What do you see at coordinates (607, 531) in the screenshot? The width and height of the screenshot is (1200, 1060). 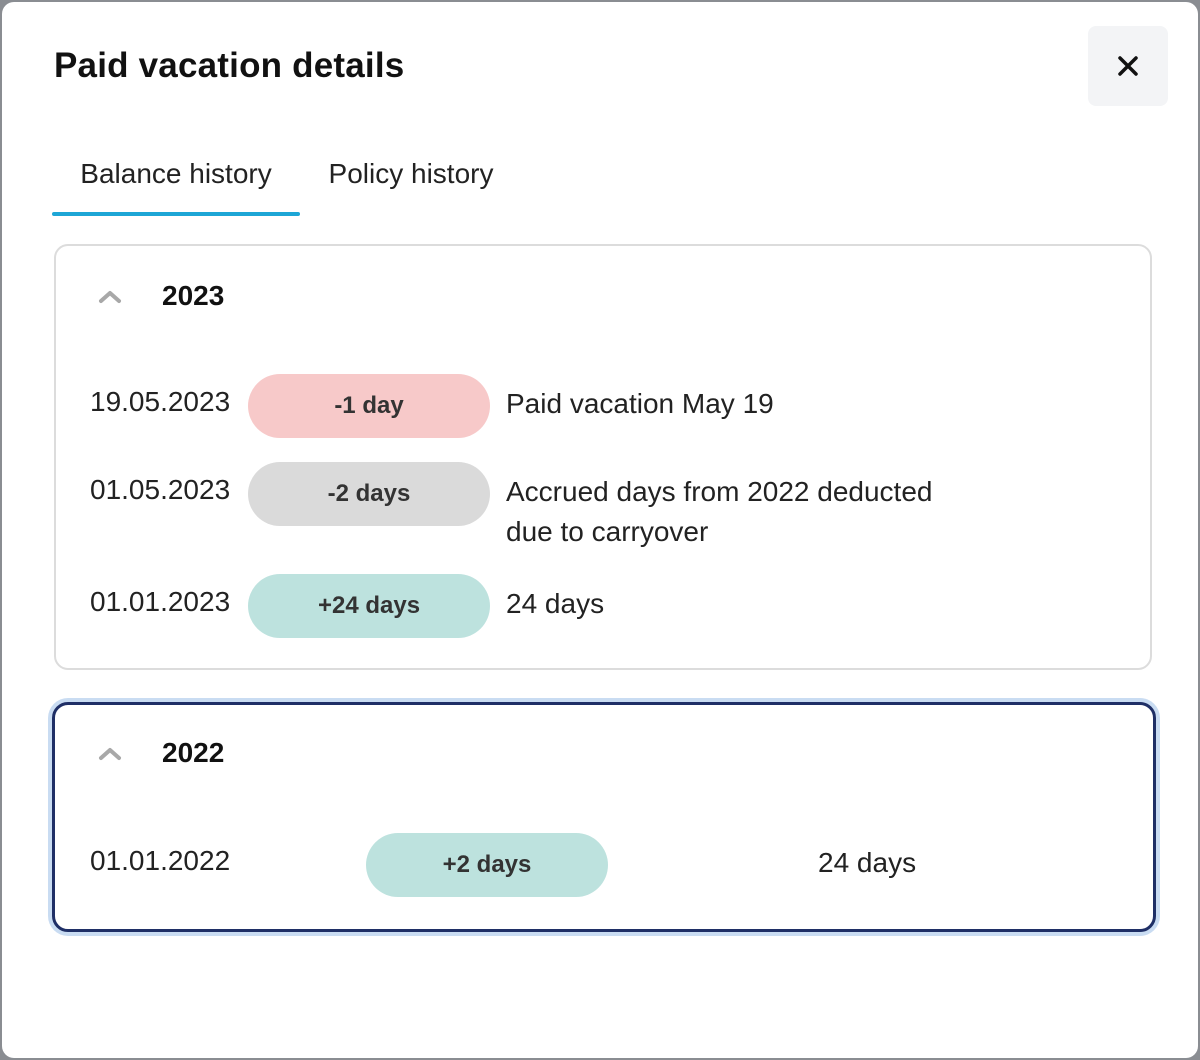 I see `entry-description-line: due to carryover` at bounding box center [607, 531].